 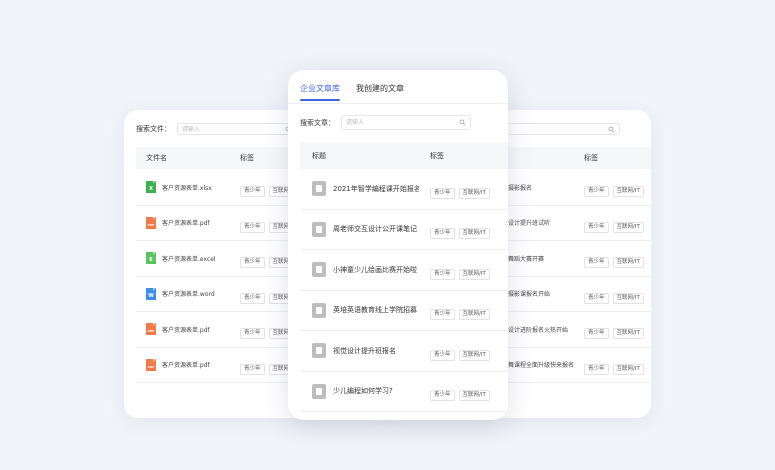 What do you see at coordinates (187, 187) in the screenshot?
I see `file-name: 客户资源表单.xlsx` at bounding box center [187, 187].